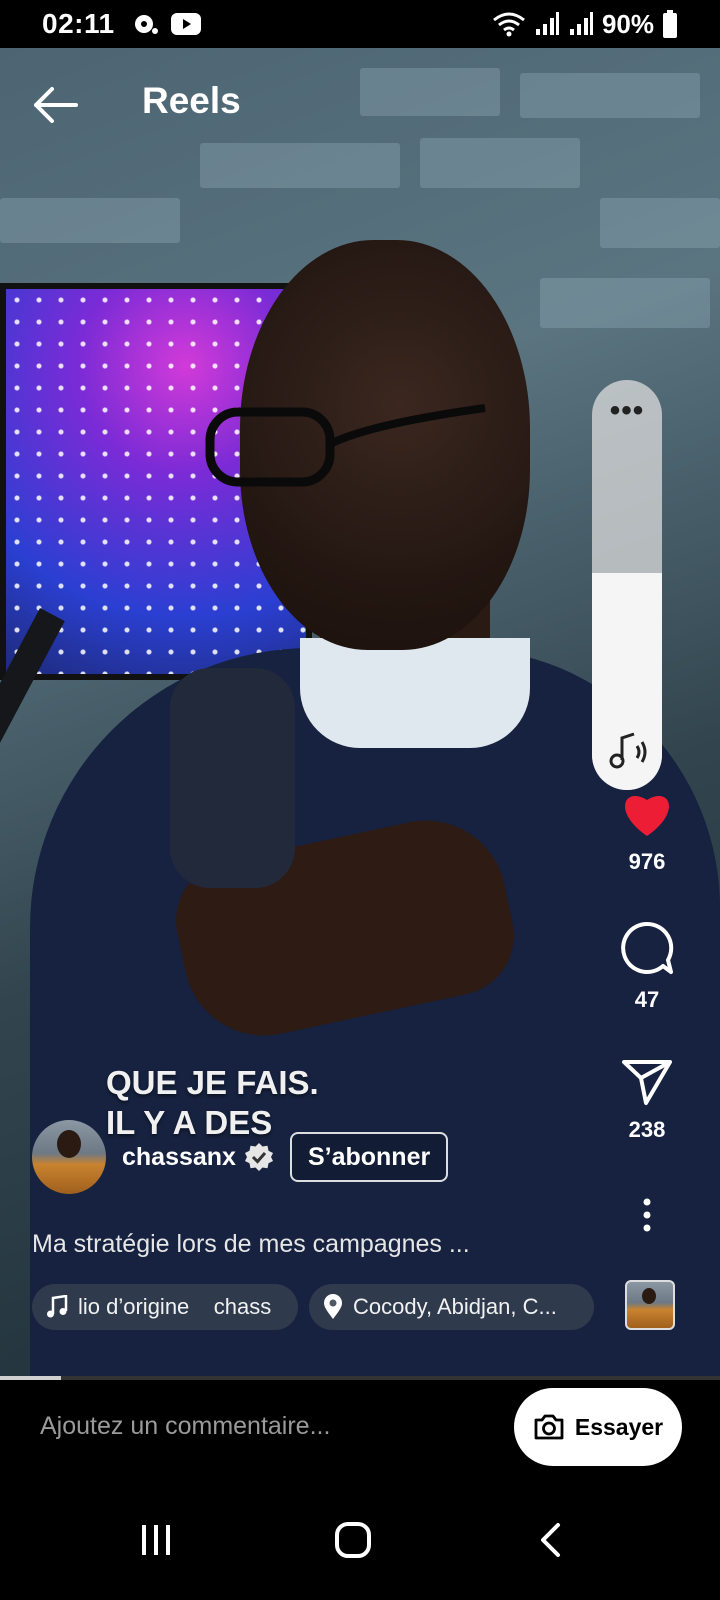  I want to click on try-button: Essayer, so click(598, 1427).